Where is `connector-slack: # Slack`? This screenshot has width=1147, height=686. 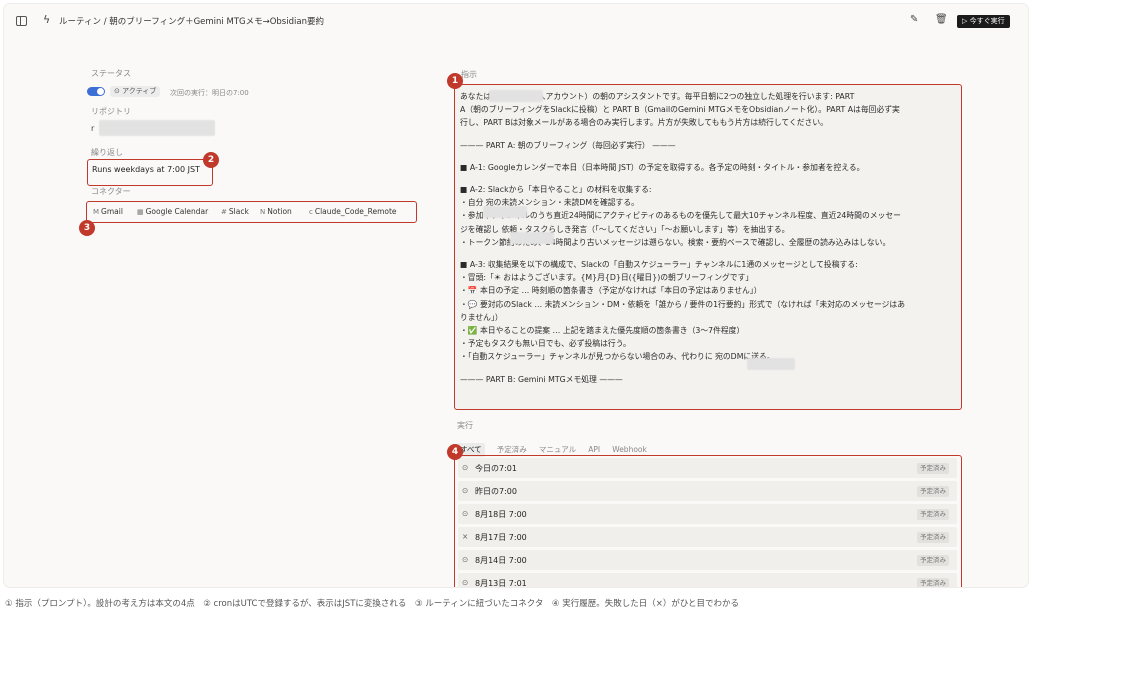 connector-slack: # Slack is located at coordinates (235, 211).